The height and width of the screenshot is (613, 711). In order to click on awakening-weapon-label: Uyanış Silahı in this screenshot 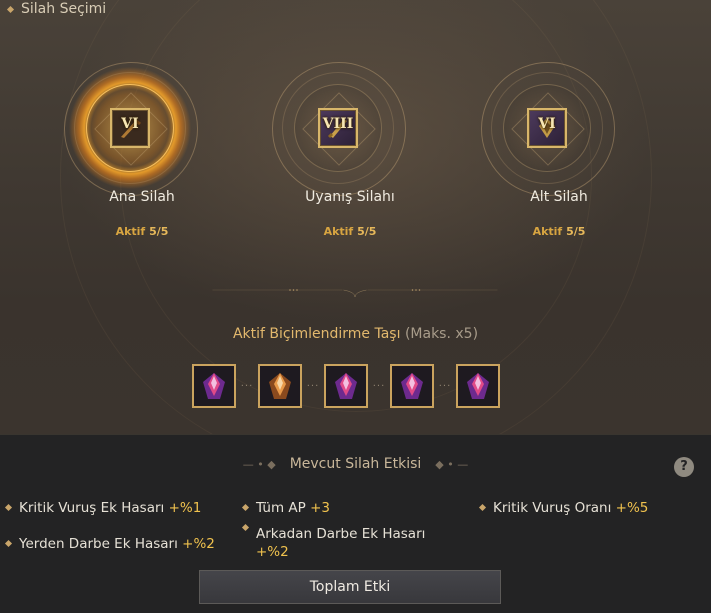, I will do `click(350, 197)`.